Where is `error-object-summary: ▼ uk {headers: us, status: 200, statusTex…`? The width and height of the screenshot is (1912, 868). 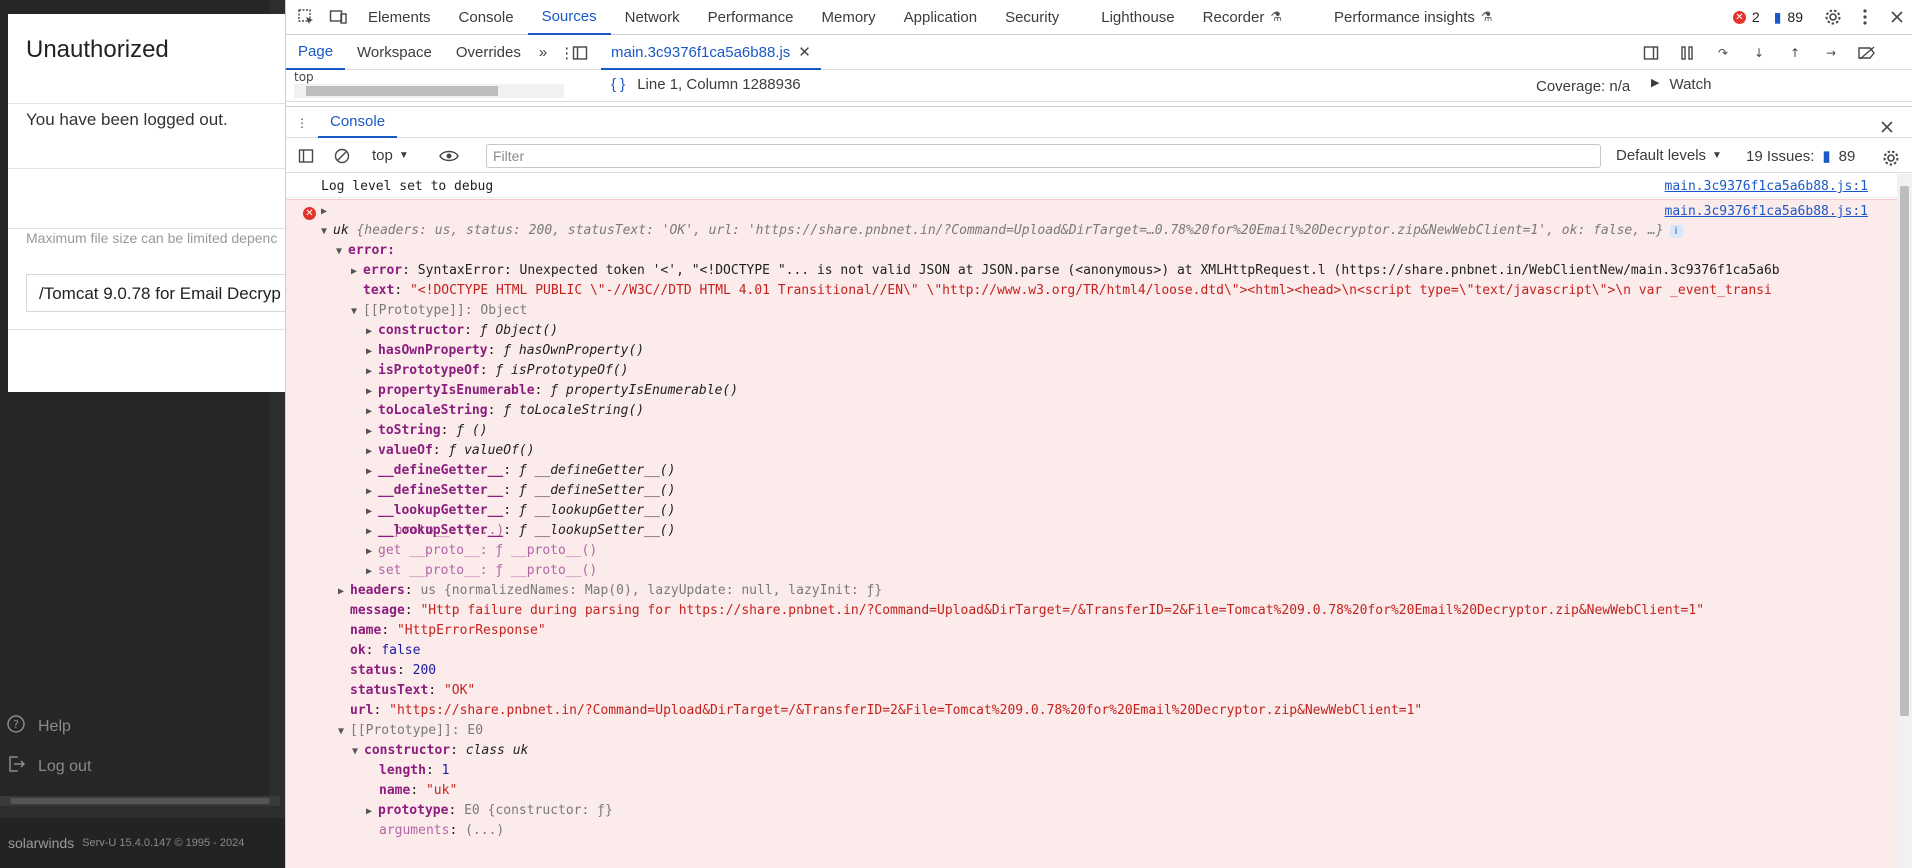 error-object-summary: ▼ uk {headers: us, status: 200, statusTex… is located at coordinates (1002, 231).